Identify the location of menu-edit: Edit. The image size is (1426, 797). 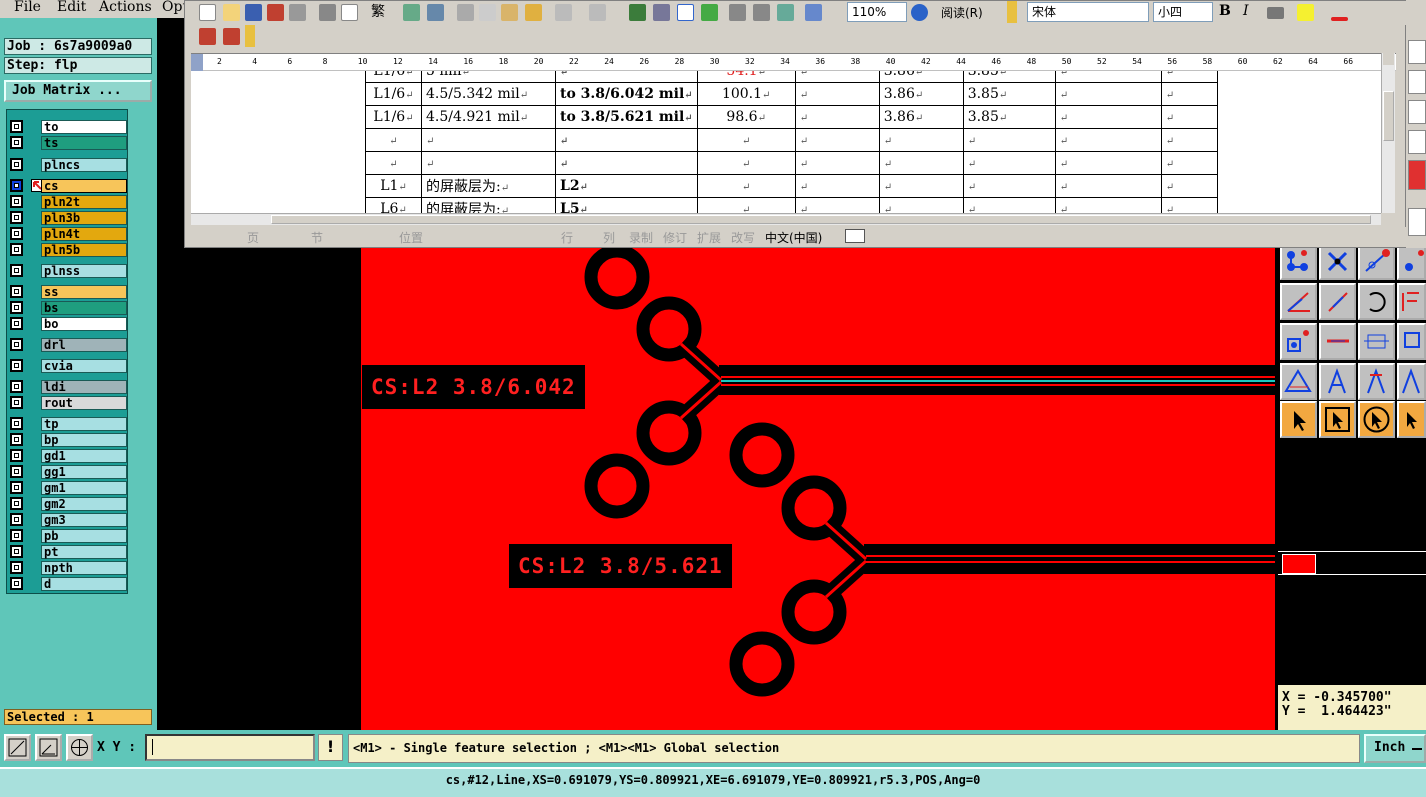
(71, 7).